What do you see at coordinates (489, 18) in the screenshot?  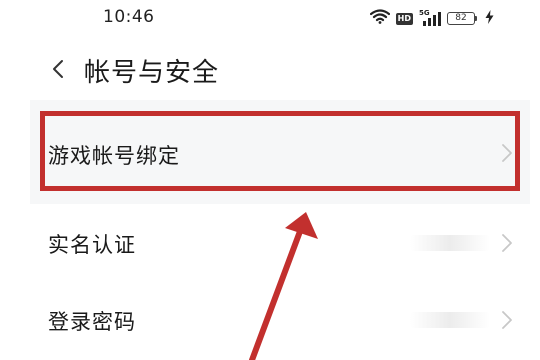 I see `charging-icon` at bounding box center [489, 18].